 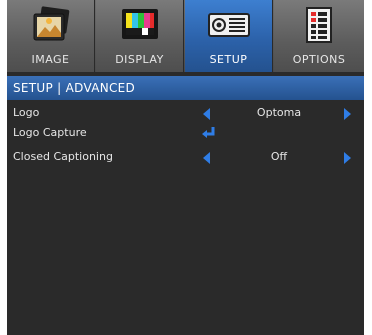 I want to click on tab-image: IMAGE, so click(x=51, y=36).